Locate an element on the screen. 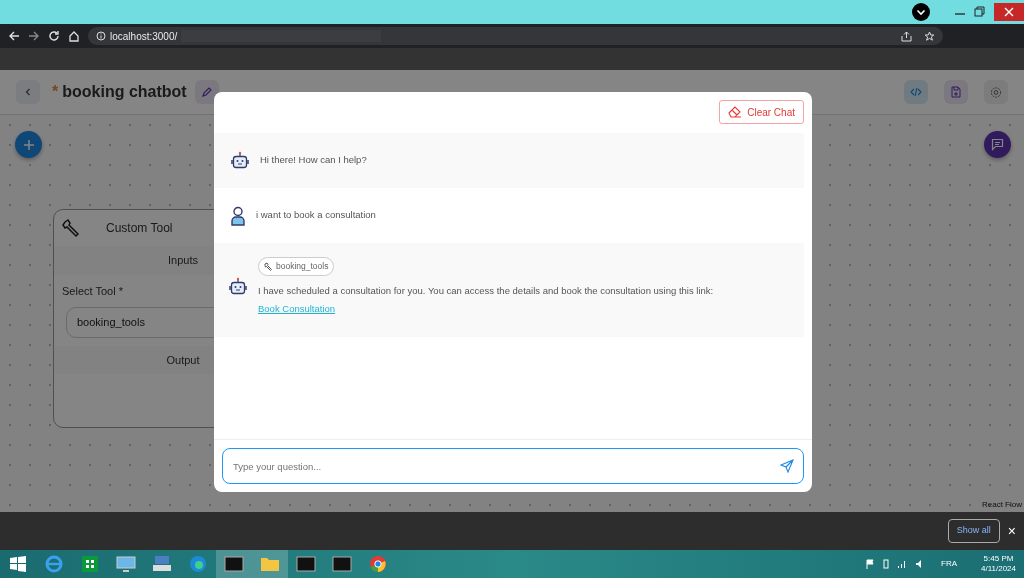  folder-icon is located at coordinates (270, 564).